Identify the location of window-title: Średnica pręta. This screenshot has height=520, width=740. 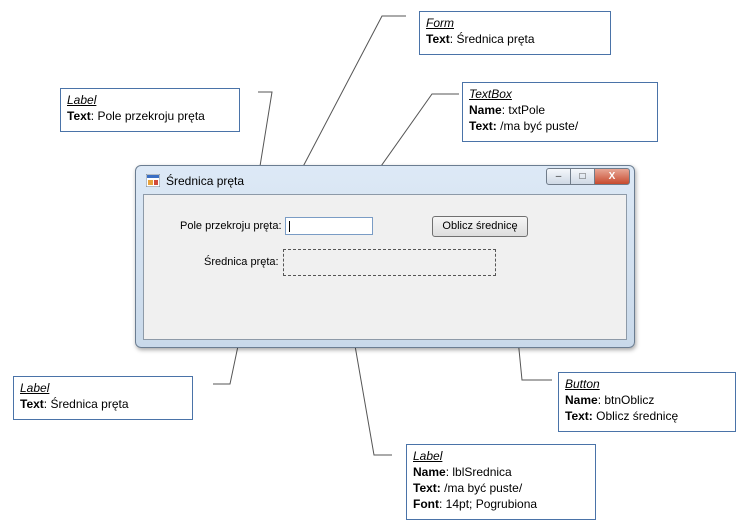
(205, 181).